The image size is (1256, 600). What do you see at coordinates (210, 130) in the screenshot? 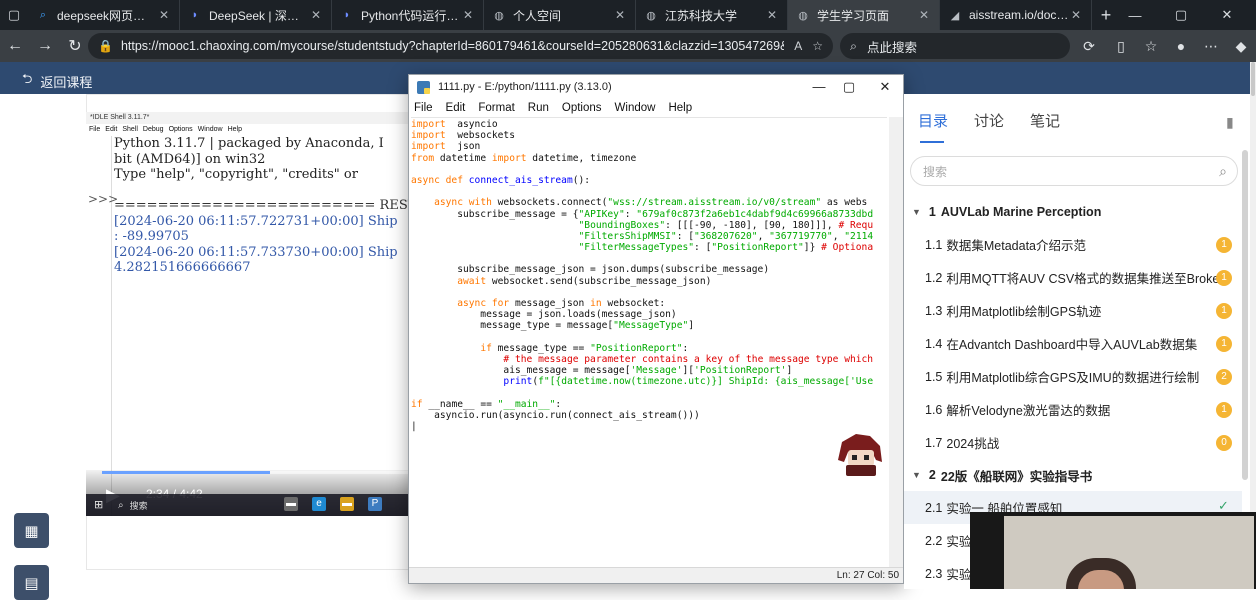
I see `idle-menu-item: Window` at bounding box center [210, 130].